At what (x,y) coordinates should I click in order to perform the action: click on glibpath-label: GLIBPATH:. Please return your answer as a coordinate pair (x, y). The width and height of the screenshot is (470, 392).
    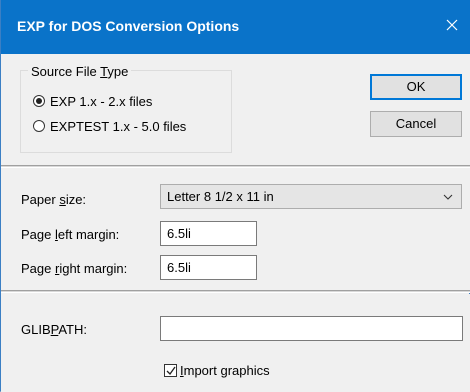
    Looking at the image, I should click on (54, 329).